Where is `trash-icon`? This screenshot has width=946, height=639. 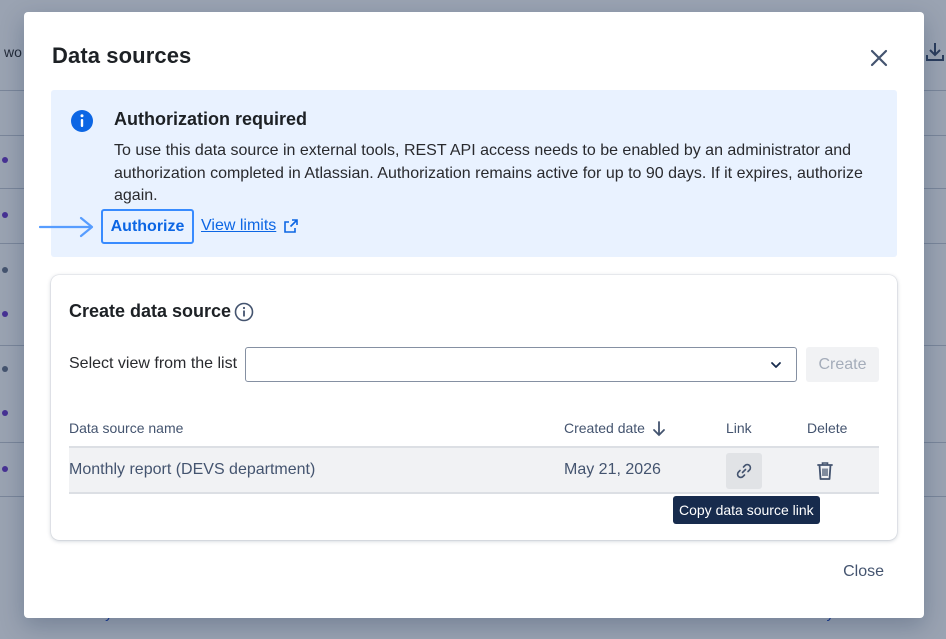
trash-icon is located at coordinates (825, 471).